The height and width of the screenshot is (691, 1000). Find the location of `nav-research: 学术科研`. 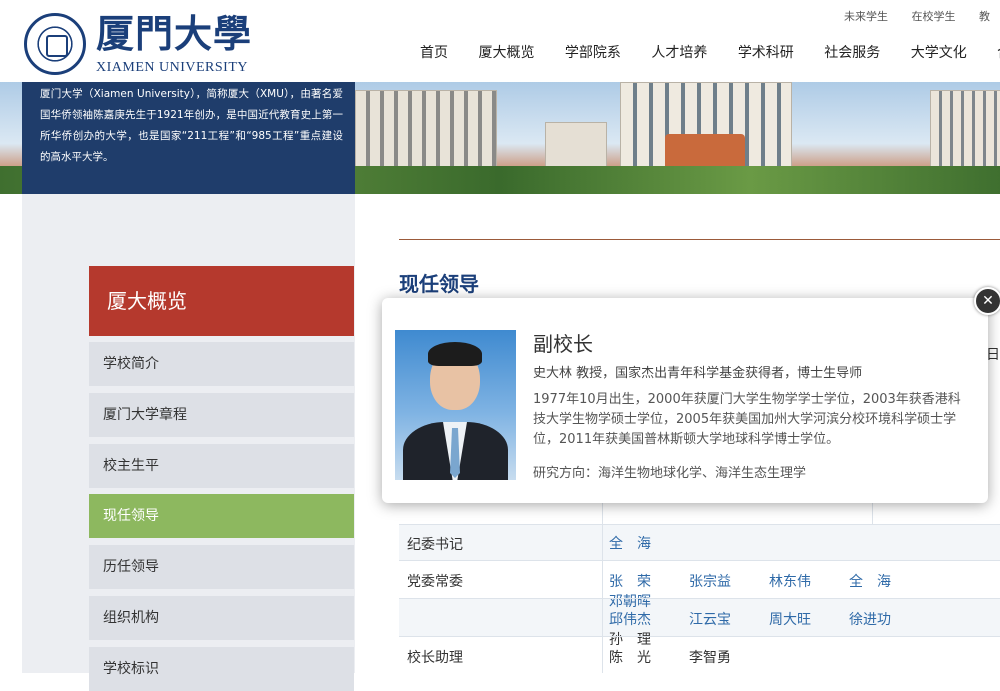

nav-research: 学术科研 is located at coordinates (766, 53).